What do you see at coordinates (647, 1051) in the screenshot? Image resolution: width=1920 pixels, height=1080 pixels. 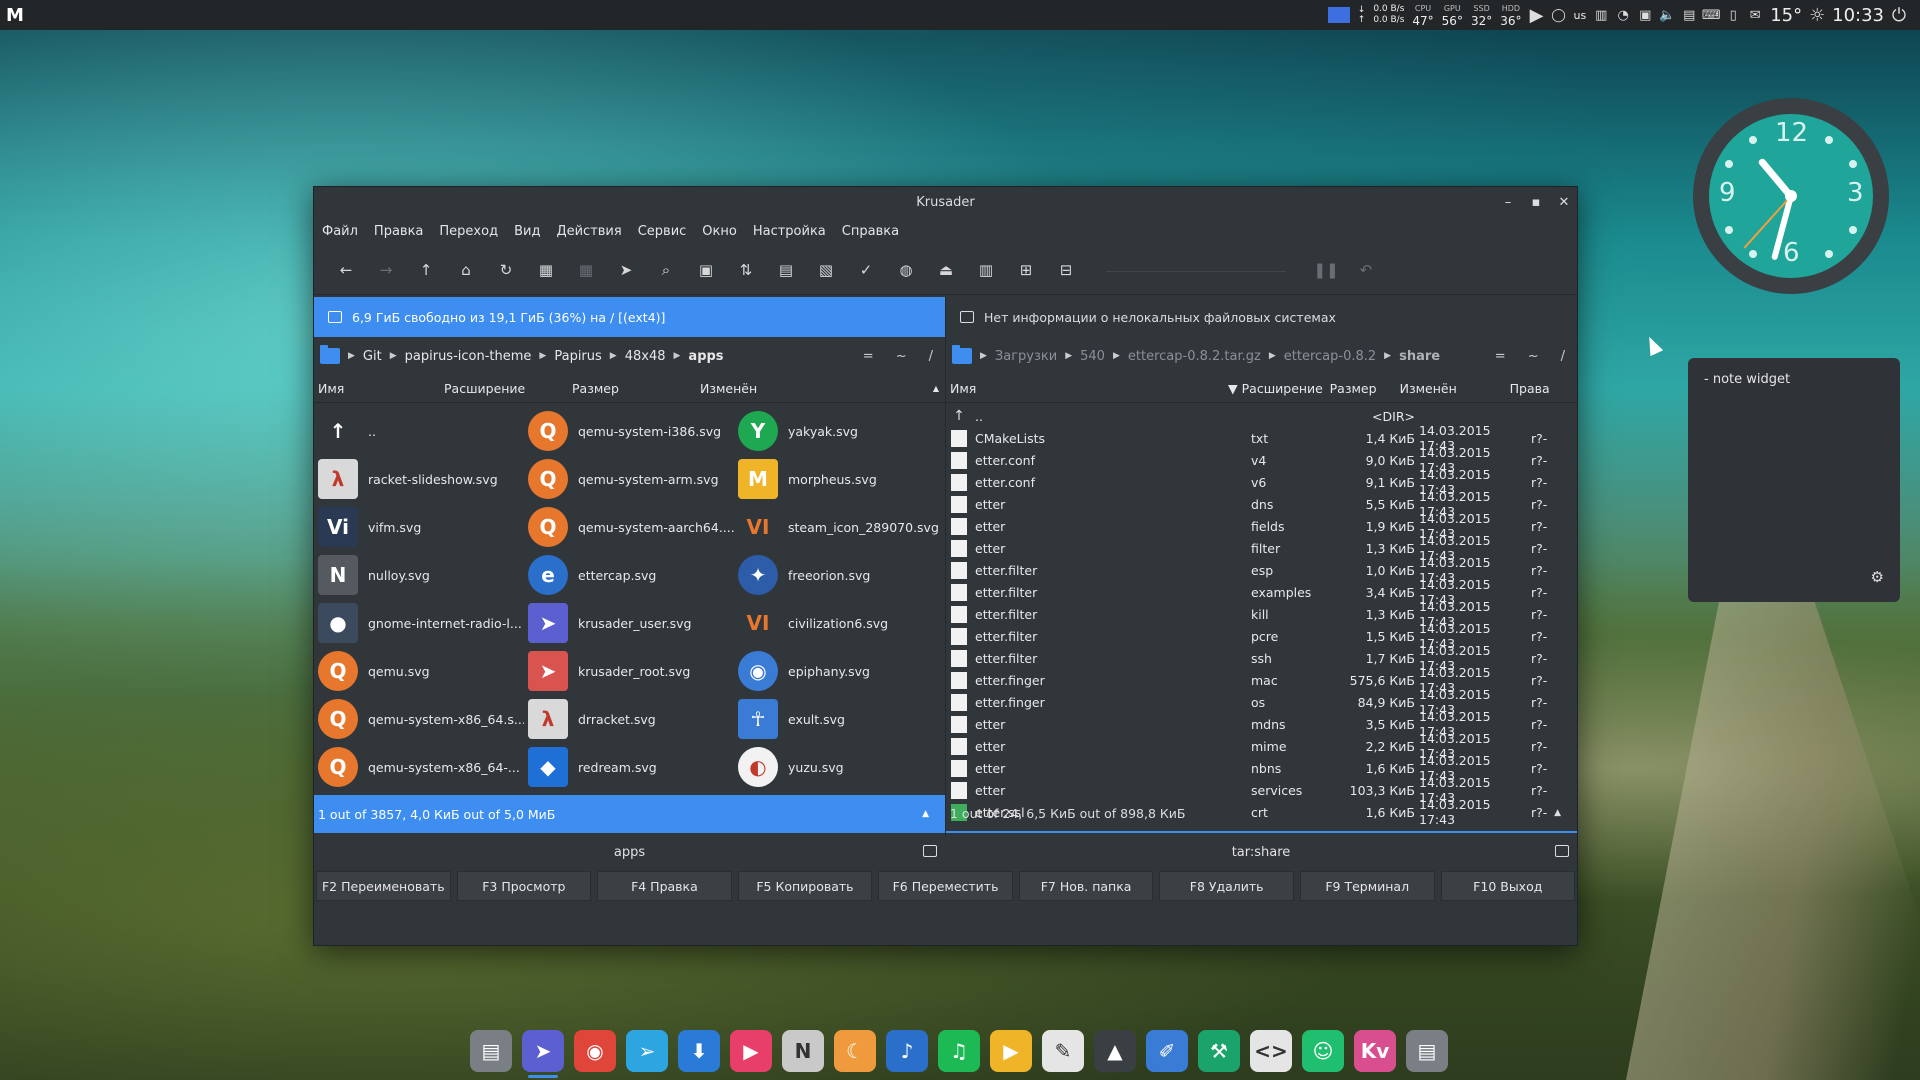 I see `telegram-icon: ➢` at bounding box center [647, 1051].